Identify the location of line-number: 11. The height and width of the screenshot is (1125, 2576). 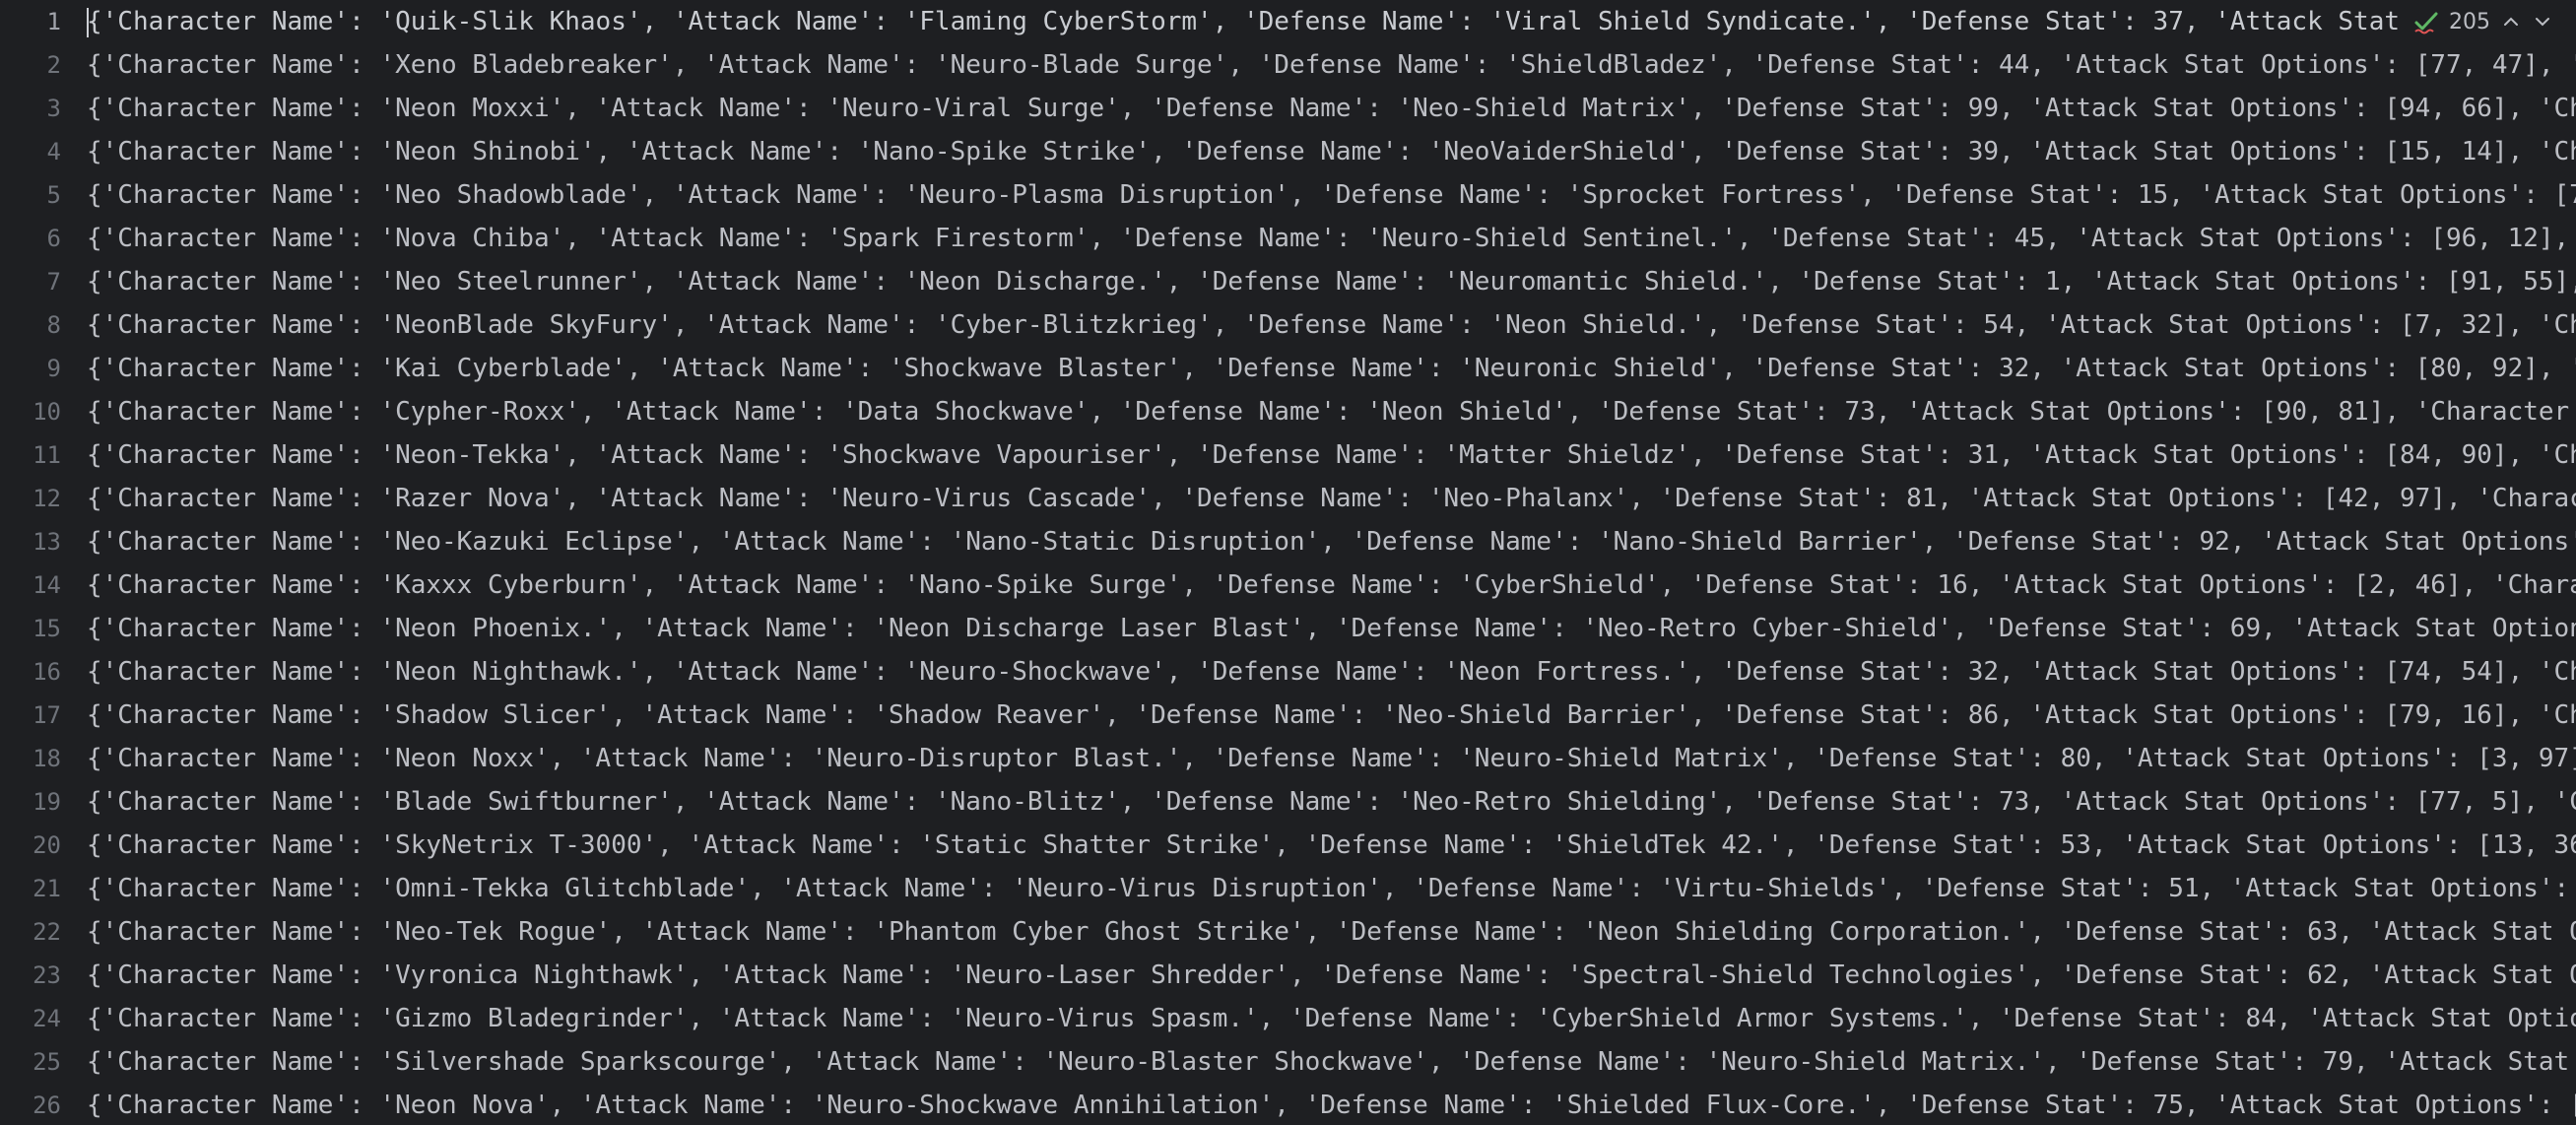
(47, 455).